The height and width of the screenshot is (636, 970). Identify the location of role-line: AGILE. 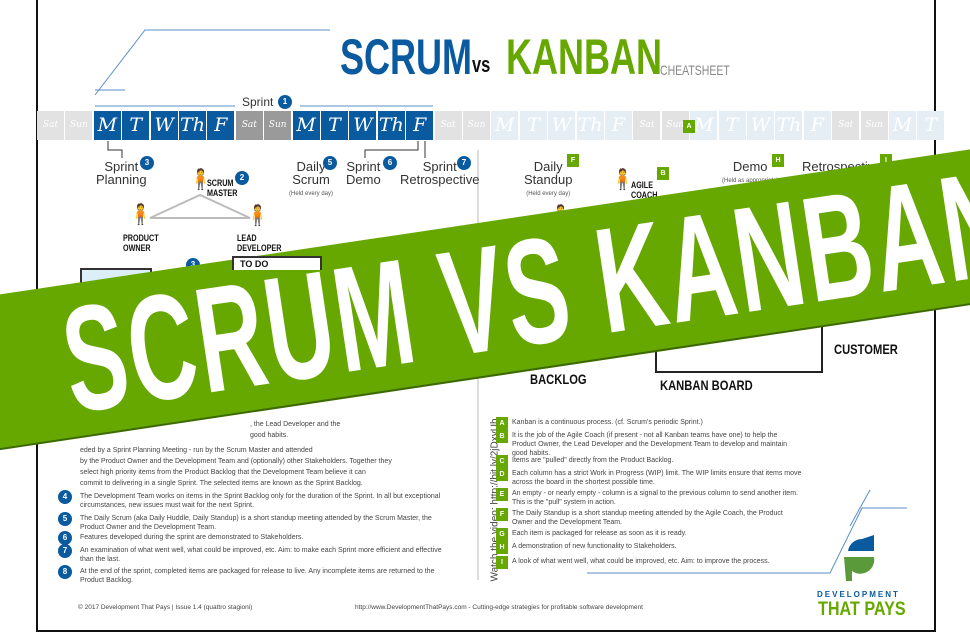
(642, 185).